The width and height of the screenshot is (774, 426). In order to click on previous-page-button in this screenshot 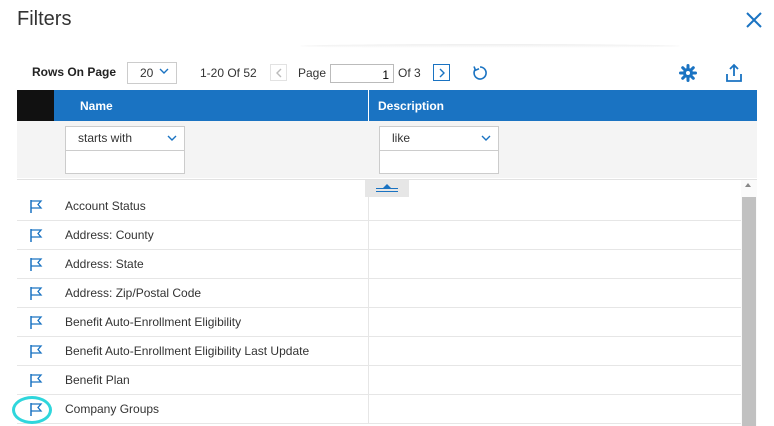, I will do `click(278, 72)`.